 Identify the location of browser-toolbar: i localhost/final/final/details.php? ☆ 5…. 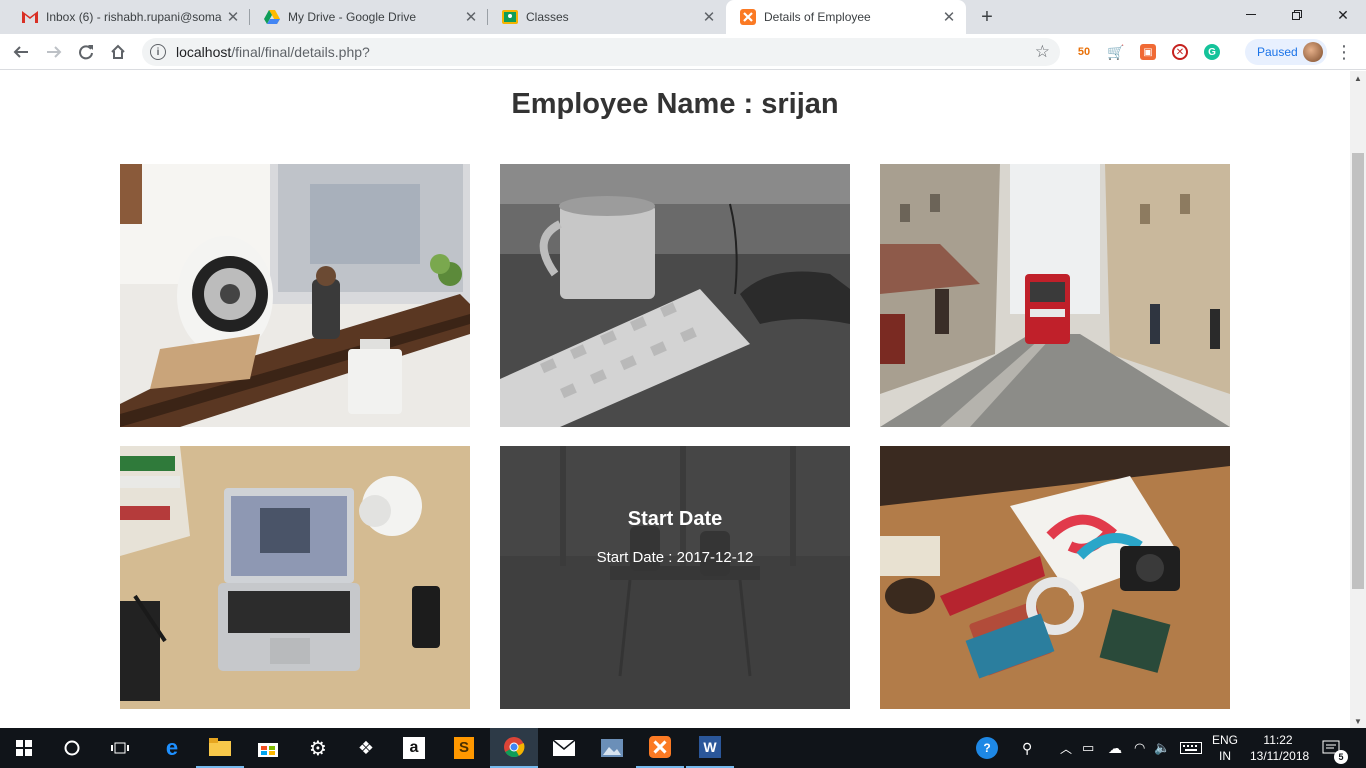
(683, 52).